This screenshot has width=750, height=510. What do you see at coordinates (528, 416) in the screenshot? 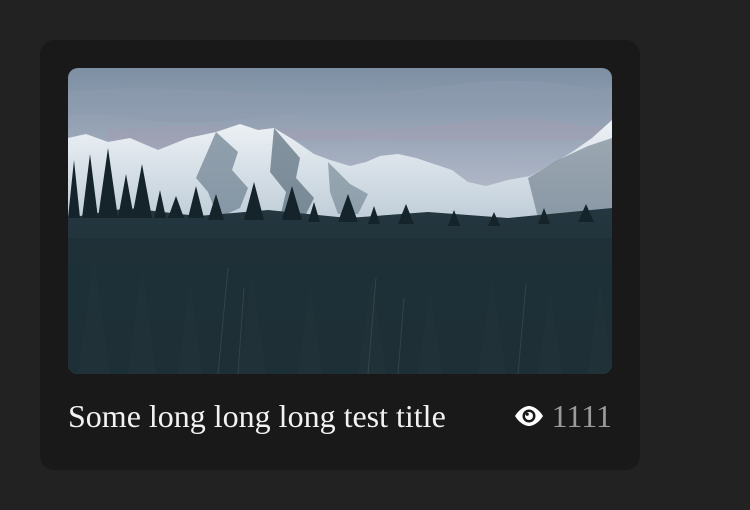
I see `eye-icon` at bounding box center [528, 416].